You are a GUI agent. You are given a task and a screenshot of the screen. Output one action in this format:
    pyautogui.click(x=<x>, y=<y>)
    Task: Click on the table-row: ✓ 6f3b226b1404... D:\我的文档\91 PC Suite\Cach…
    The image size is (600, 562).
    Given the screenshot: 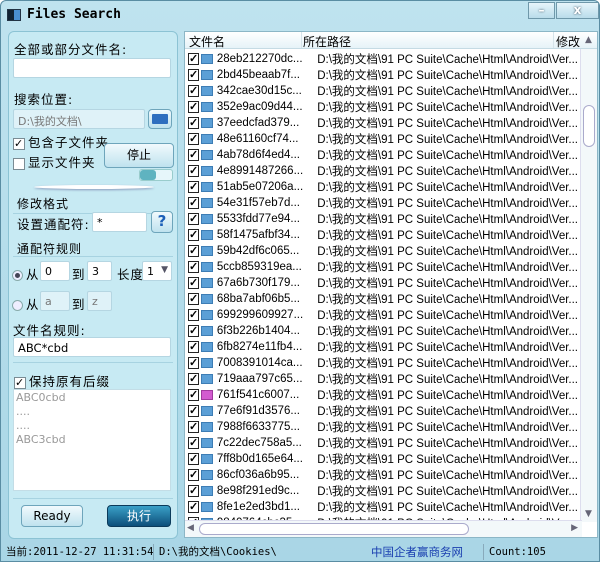 What is the action you would take?
    pyautogui.click(x=383, y=331)
    